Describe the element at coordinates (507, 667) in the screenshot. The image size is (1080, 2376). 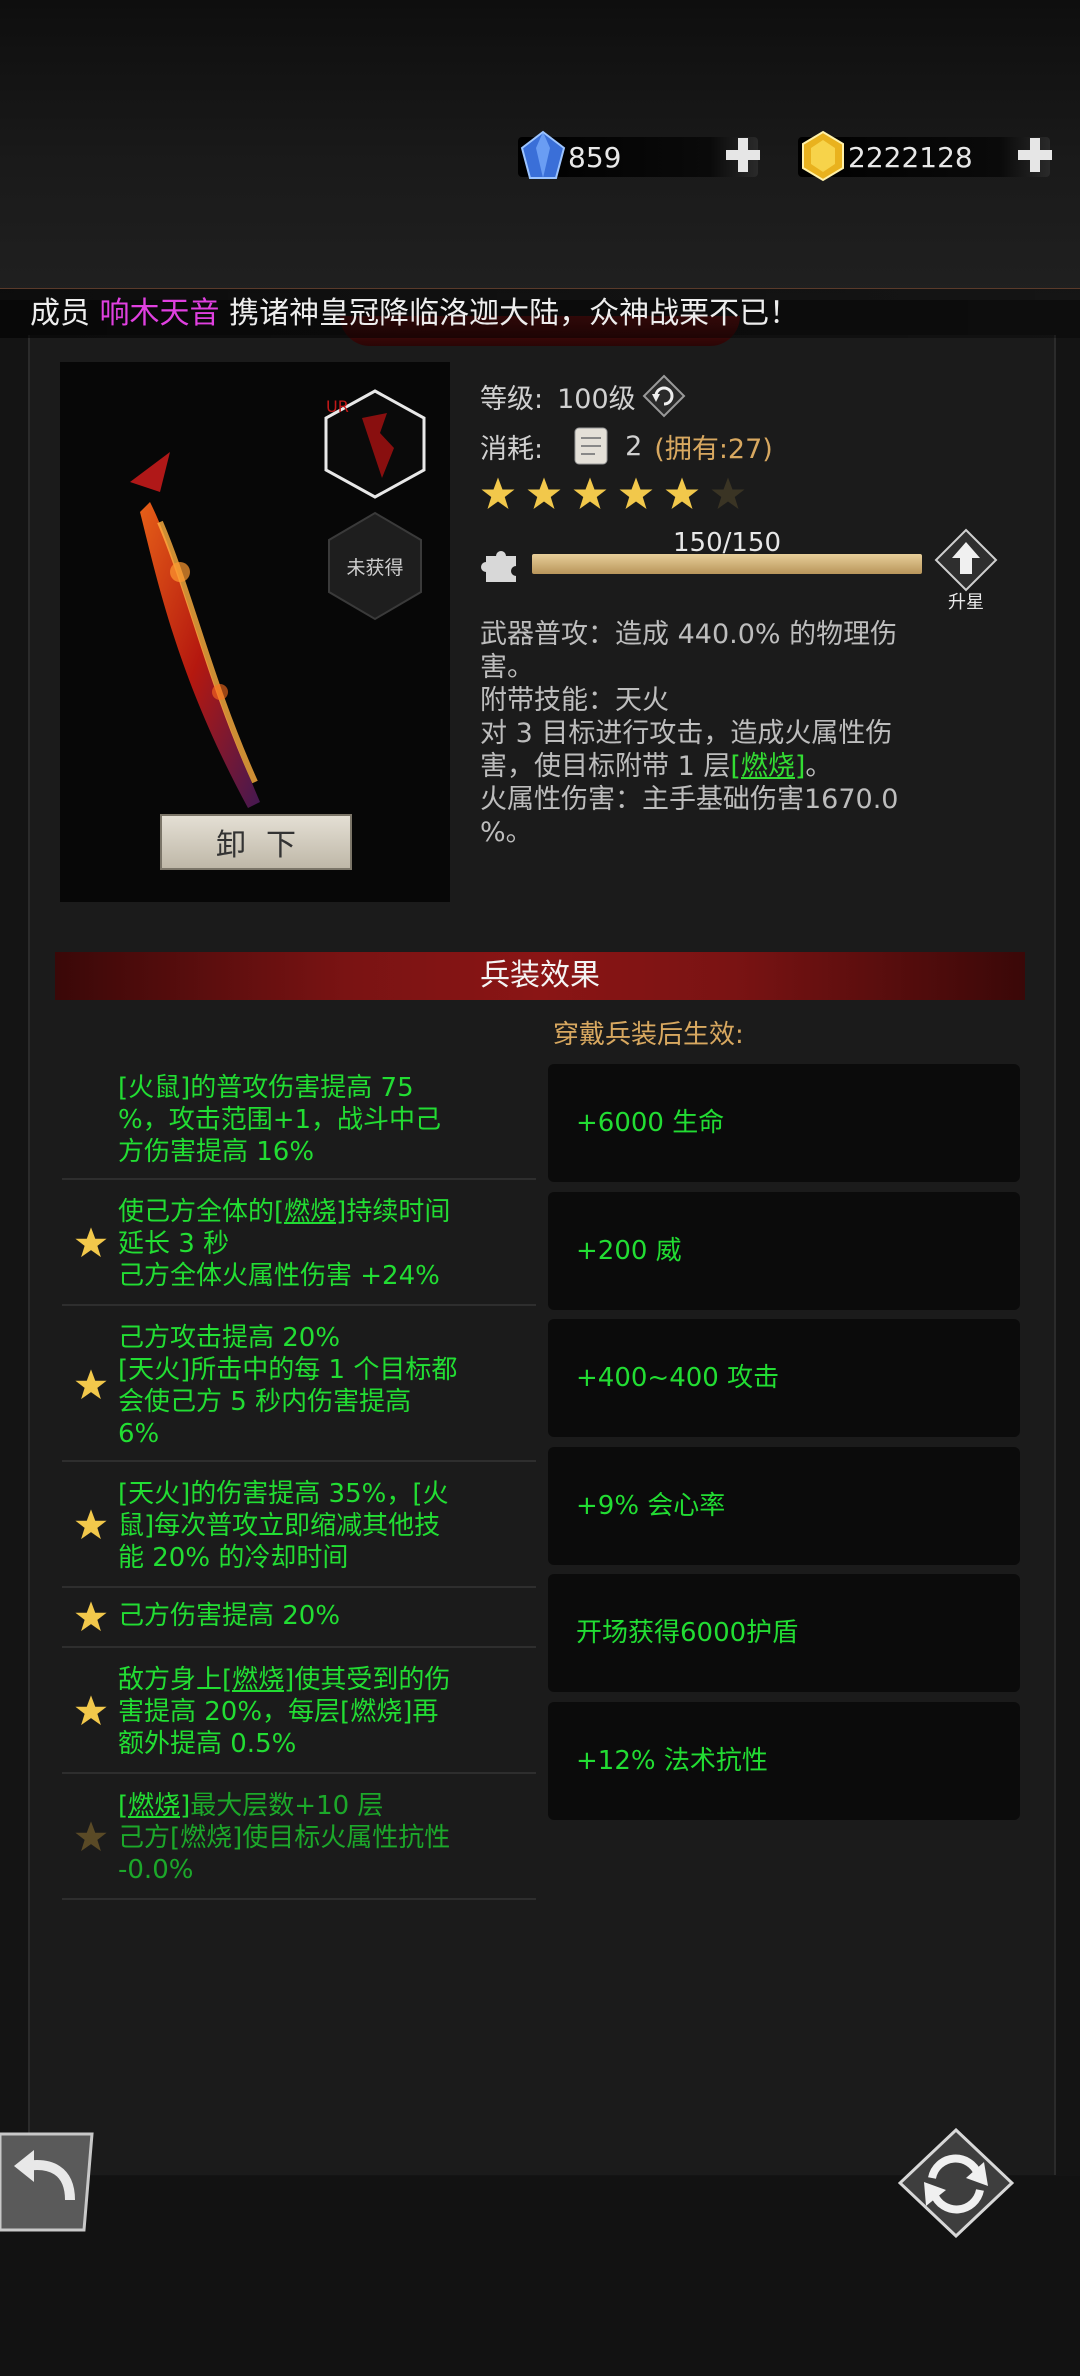
I see `desc-line: 害。` at that location.